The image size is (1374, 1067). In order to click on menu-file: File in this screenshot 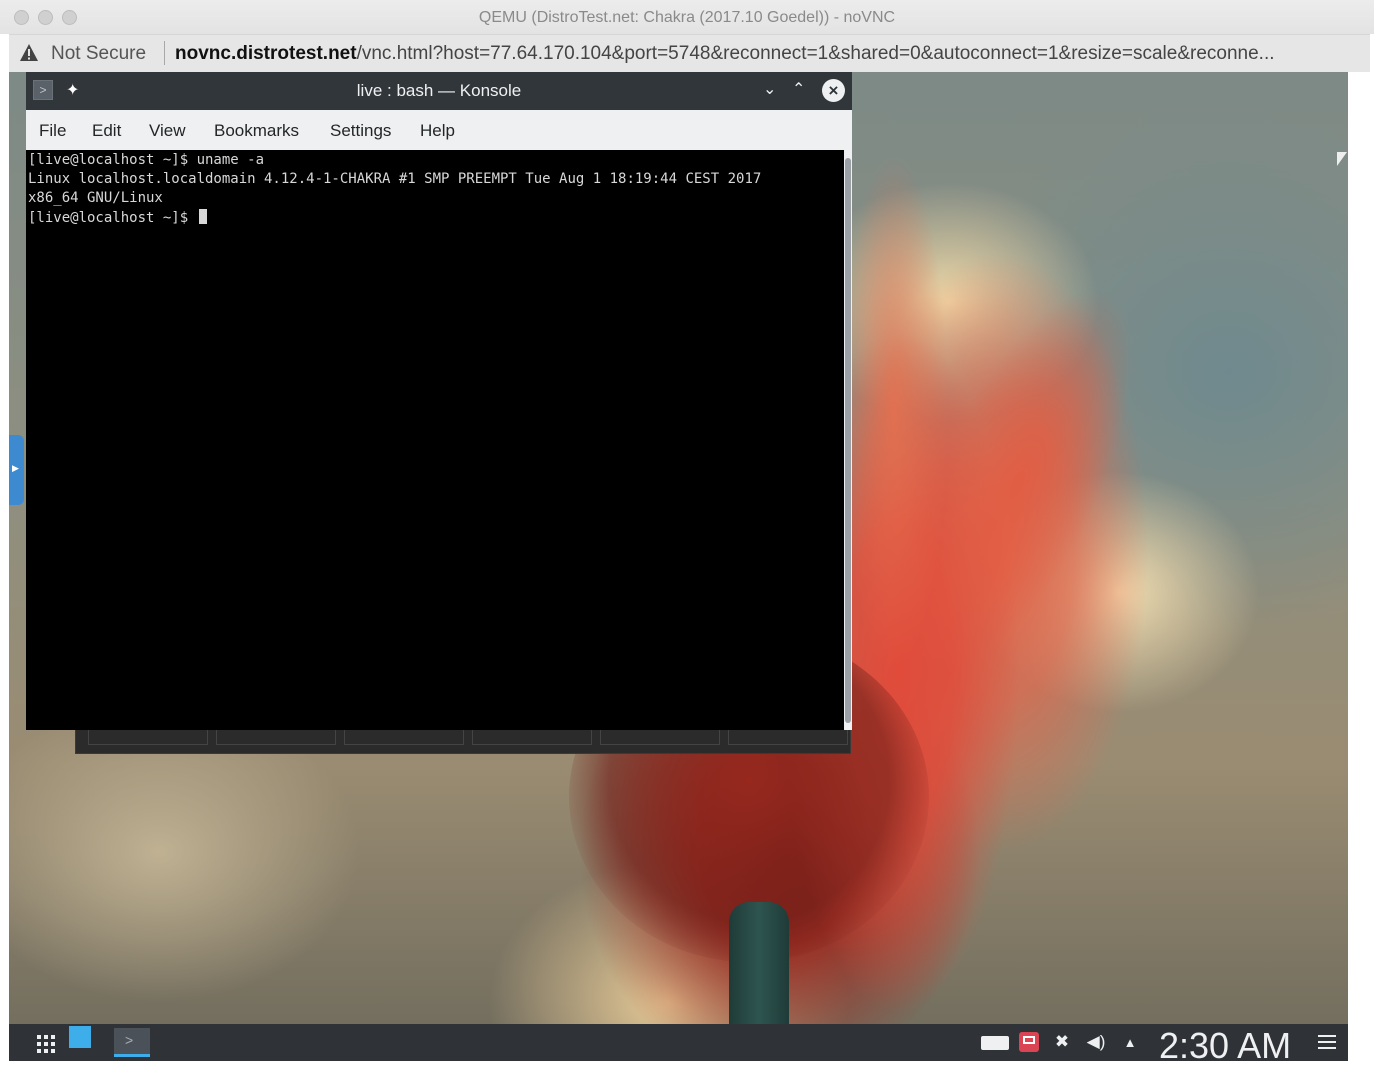, I will do `click(52, 131)`.